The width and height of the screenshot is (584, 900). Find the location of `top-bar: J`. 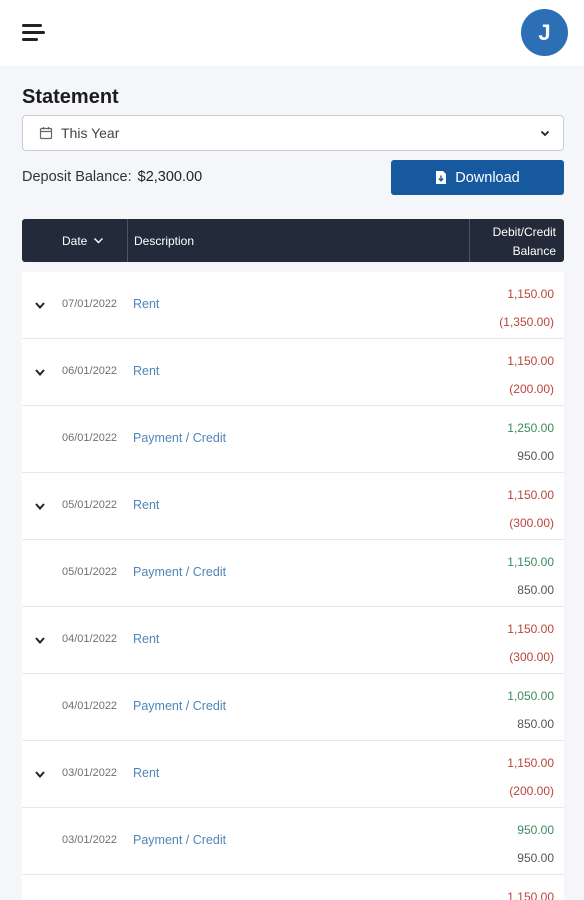

top-bar: J is located at coordinates (292, 33).